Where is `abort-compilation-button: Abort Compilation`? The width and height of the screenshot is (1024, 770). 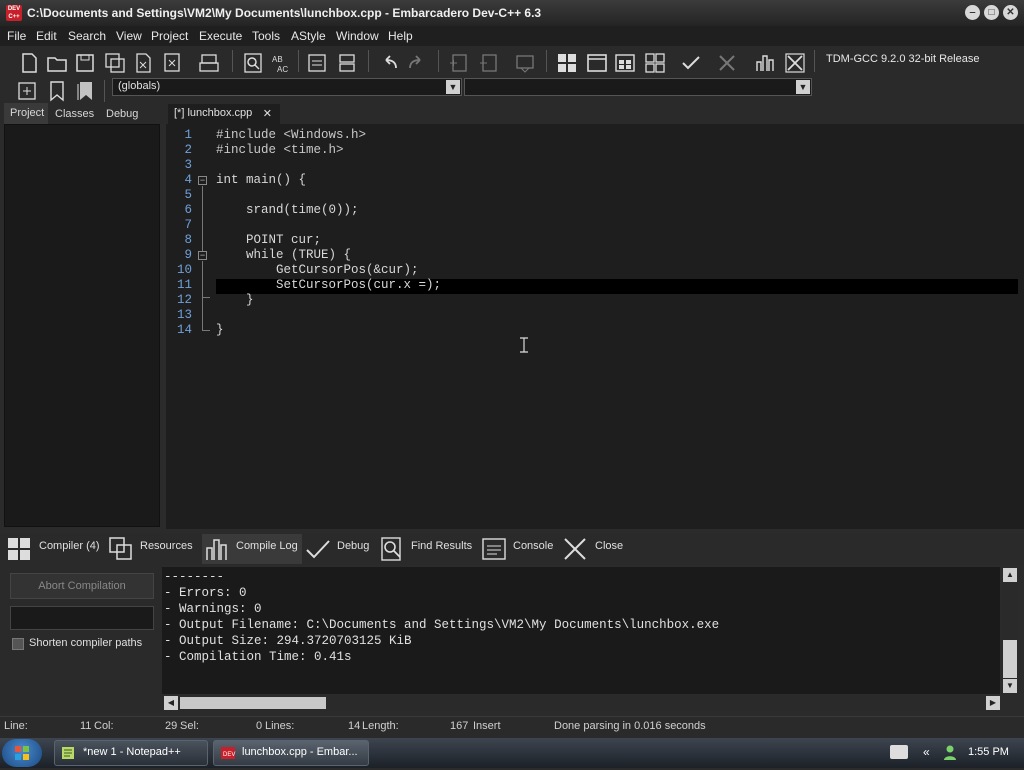 abort-compilation-button: Abort Compilation is located at coordinates (82, 586).